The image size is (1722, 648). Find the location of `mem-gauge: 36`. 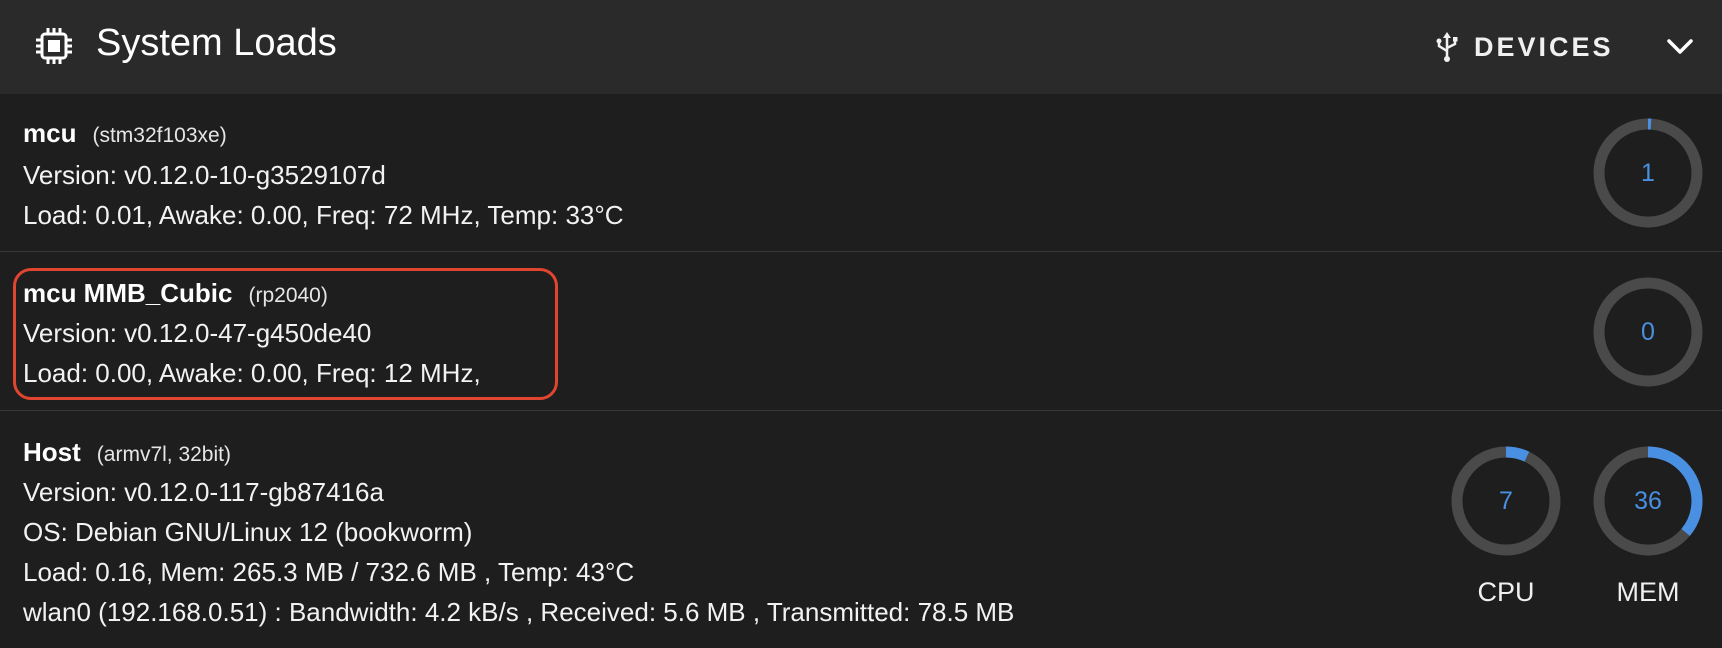

mem-gauge: 36 is located at coordinates (1648, 501).